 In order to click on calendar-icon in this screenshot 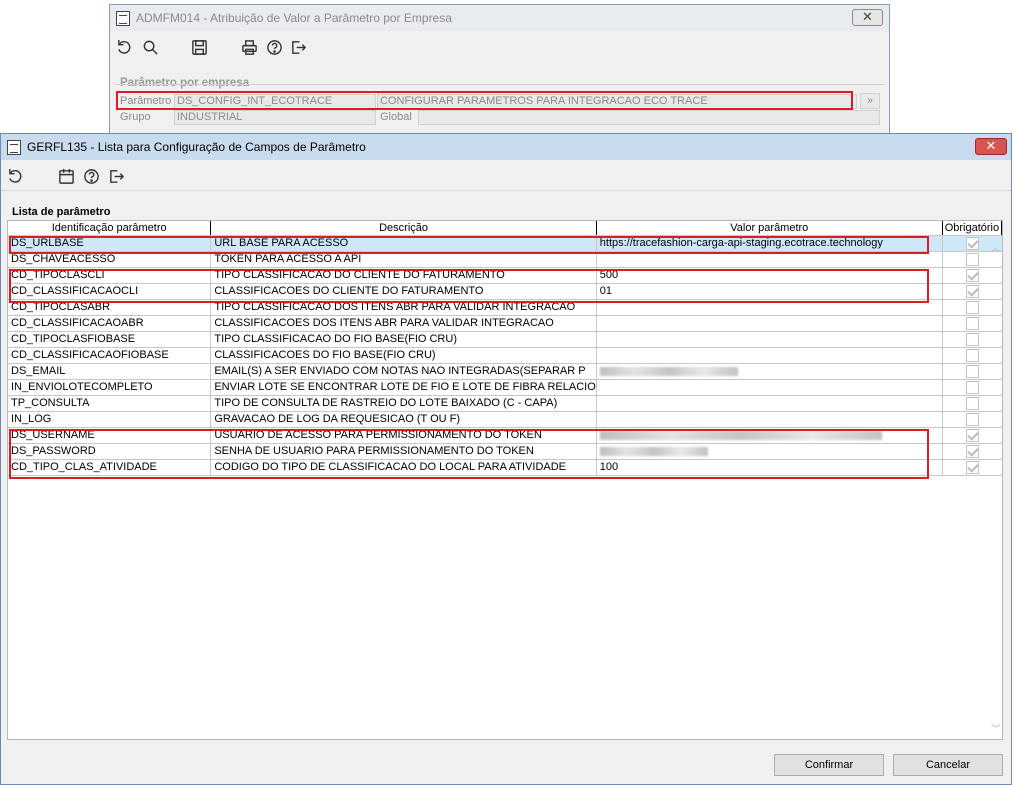, I will do `click(66, 176)`.